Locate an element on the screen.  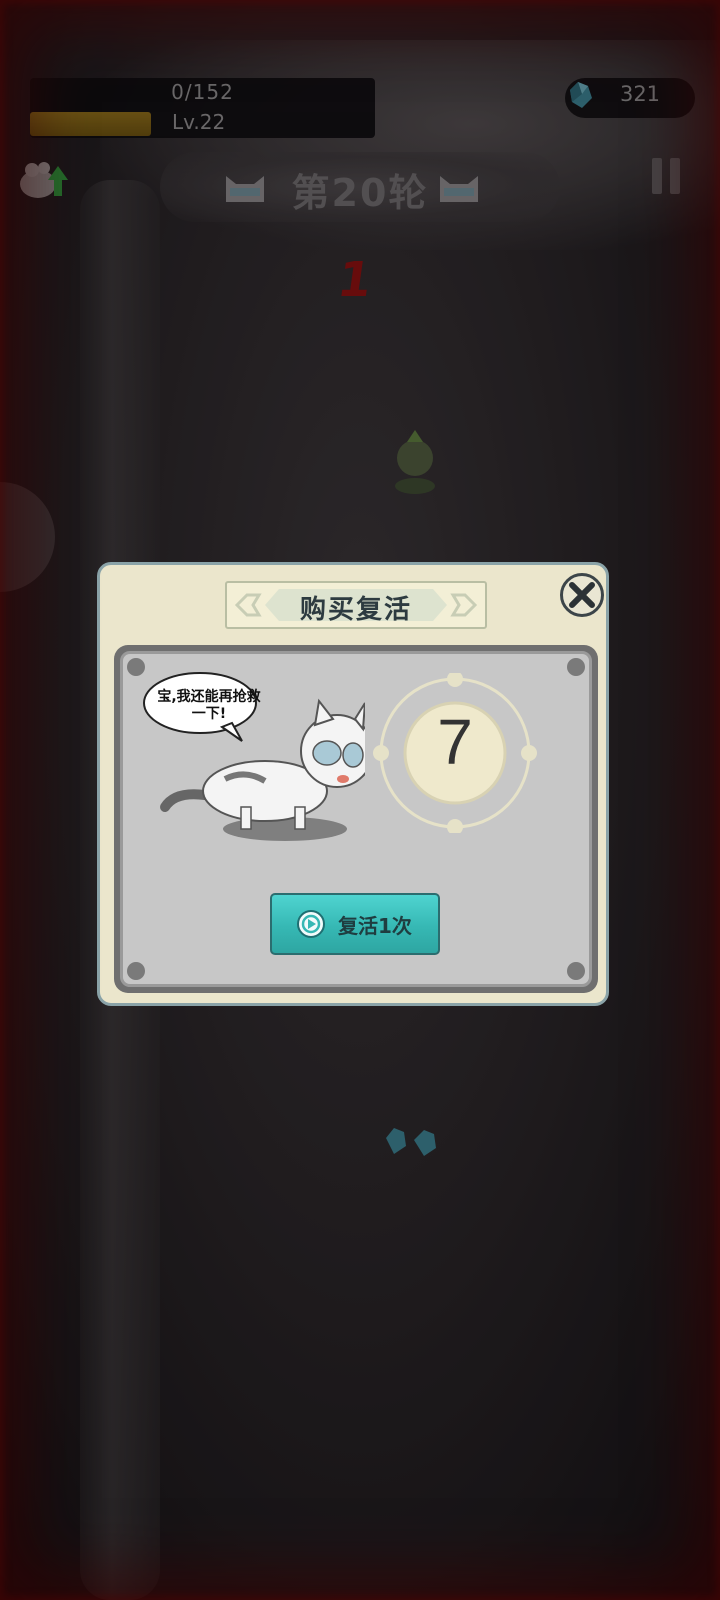
revive-button-label: 复活1次 is located at coordinates (375, 926).